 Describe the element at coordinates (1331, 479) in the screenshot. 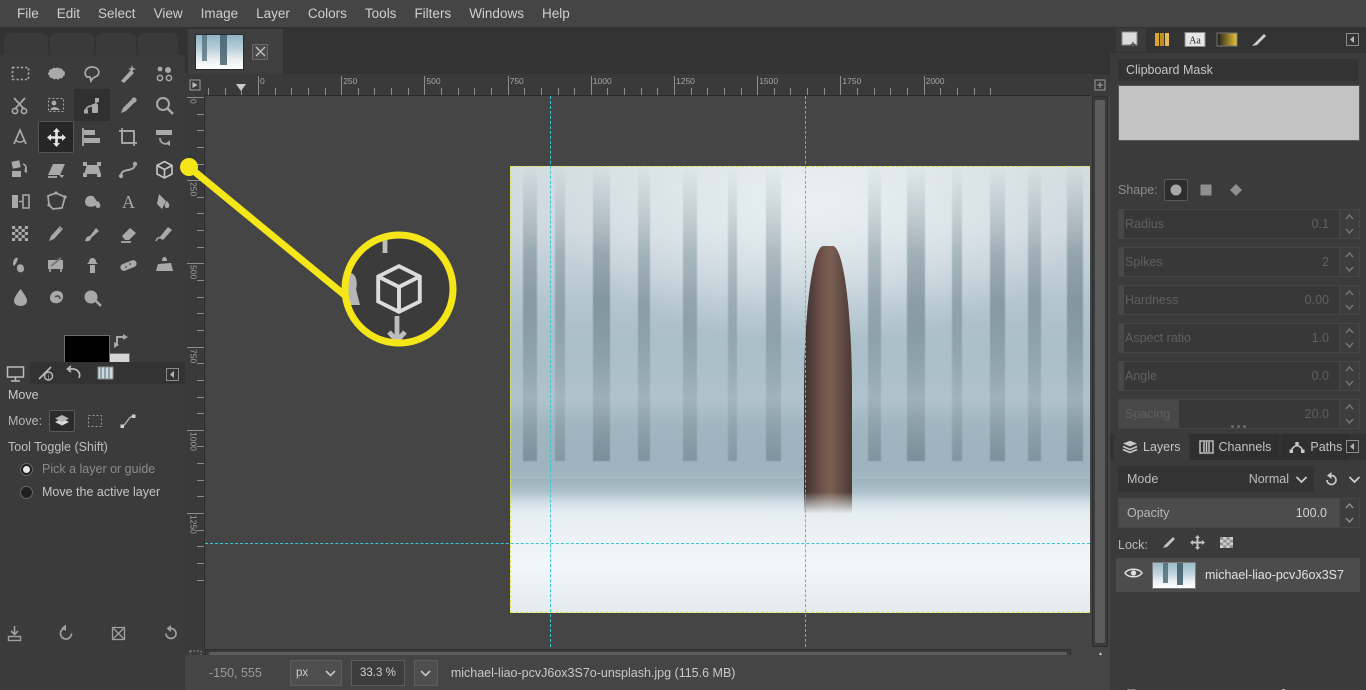

I see `reset-mode-icon` at that location.